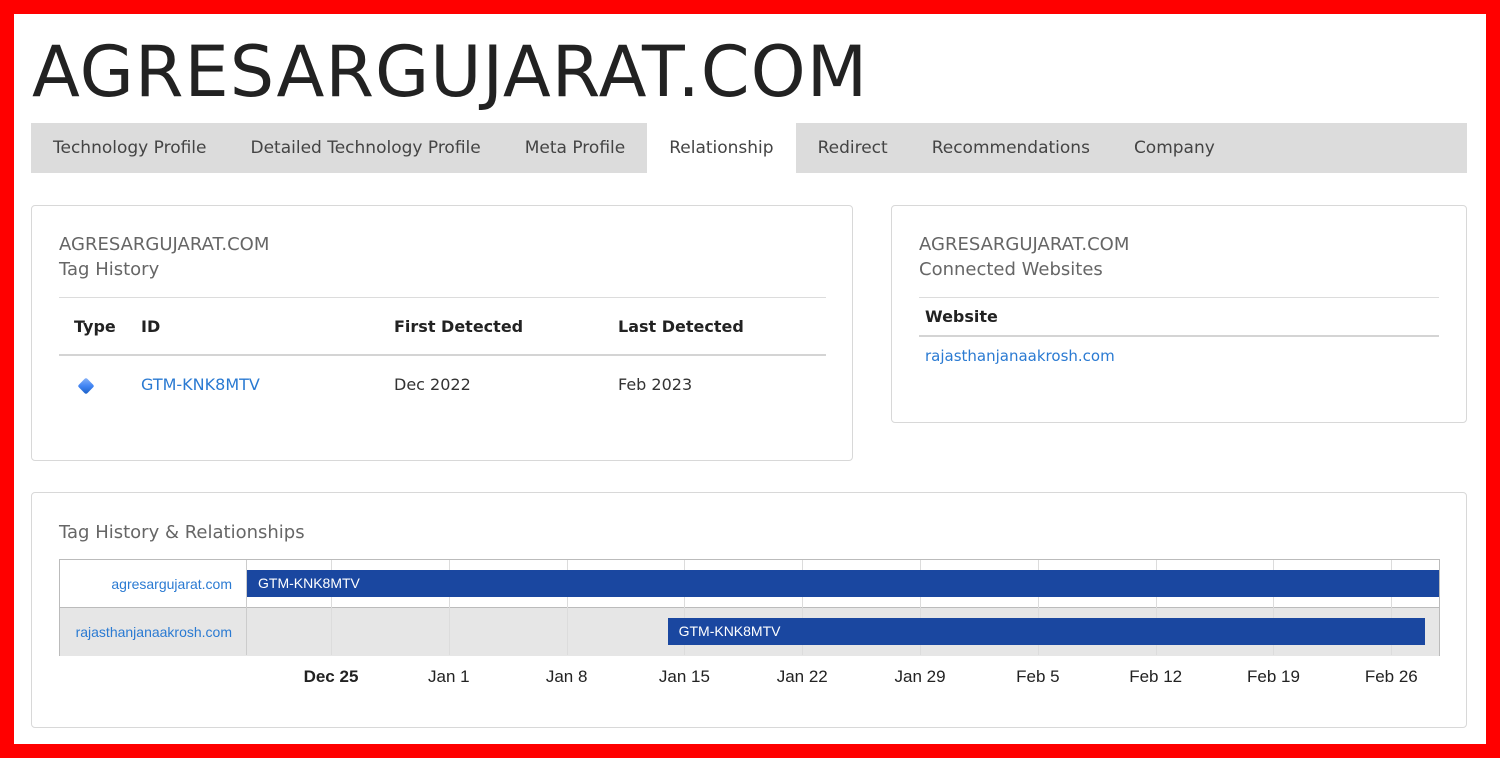 Image resolution: width=1500 pixels, height=758 pixels. I want to click on tab-technology-profile: Technology Profile, so click(130, 148).